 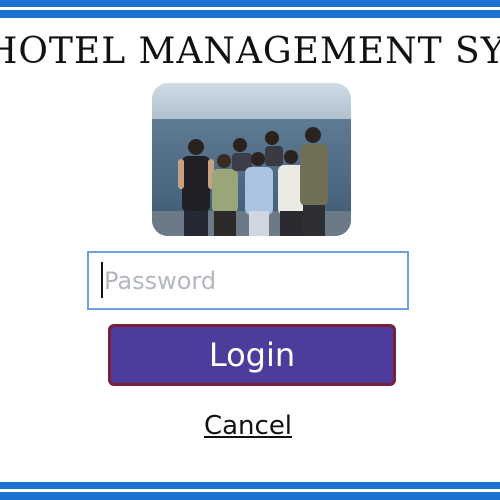 What do you see at coordinates (102, 280) in the screenshot?
I see `text-cursor` at bounding box center [102, 280].